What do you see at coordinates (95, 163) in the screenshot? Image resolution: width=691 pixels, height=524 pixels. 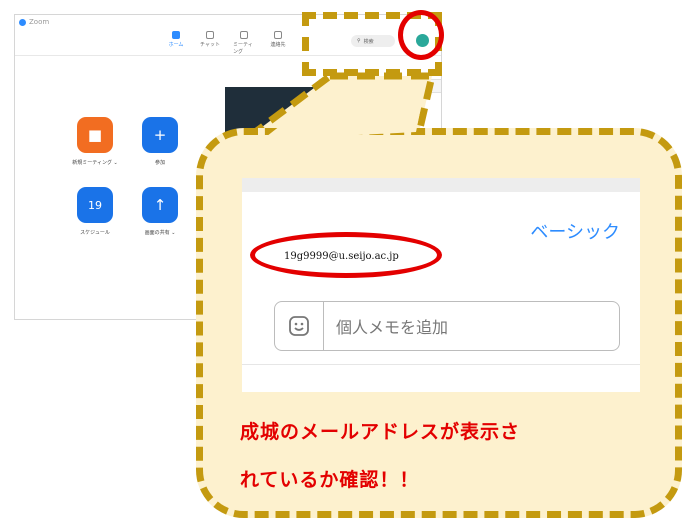 I see `new-meeting-label: 新規ミーティング ⌄` at bounding box center [95, 163].